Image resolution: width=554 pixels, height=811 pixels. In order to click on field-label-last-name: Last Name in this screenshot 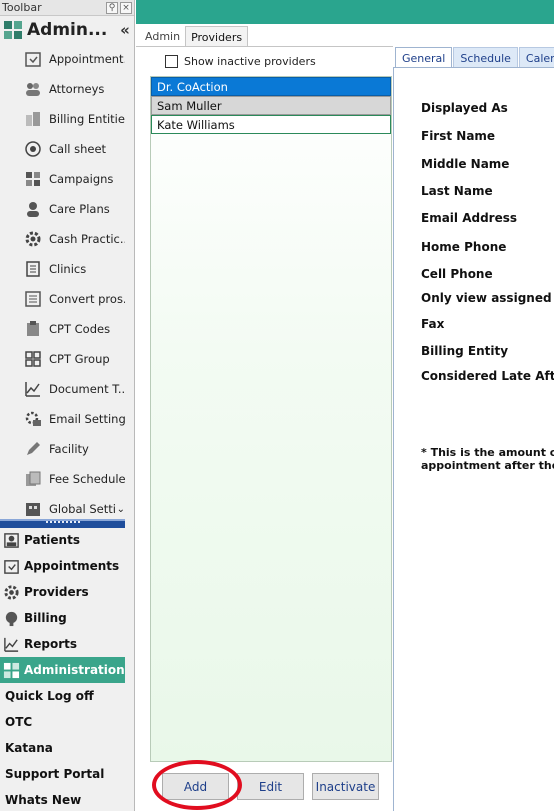, I will do `click(457, 191)`.